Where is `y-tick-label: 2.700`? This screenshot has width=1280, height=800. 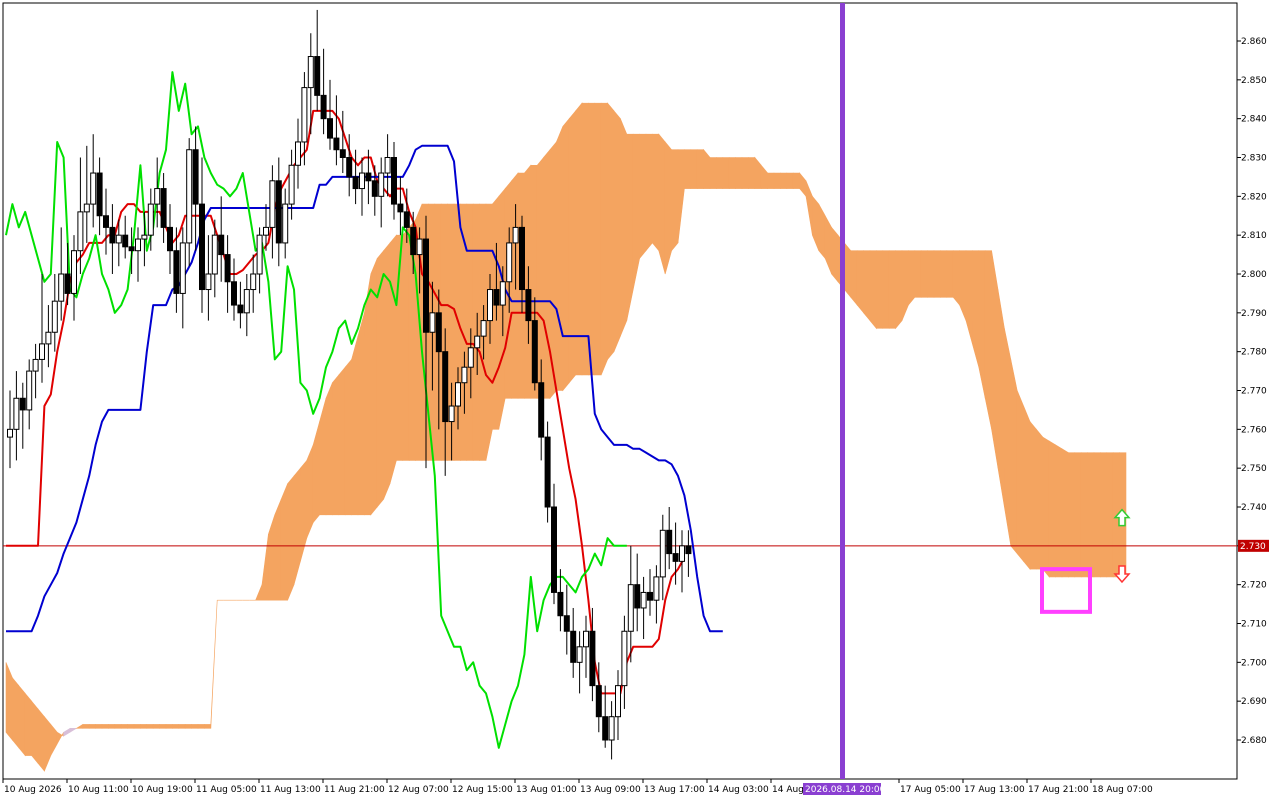
y-tick-label: 2.700 is located at coordinates (1254, 663).